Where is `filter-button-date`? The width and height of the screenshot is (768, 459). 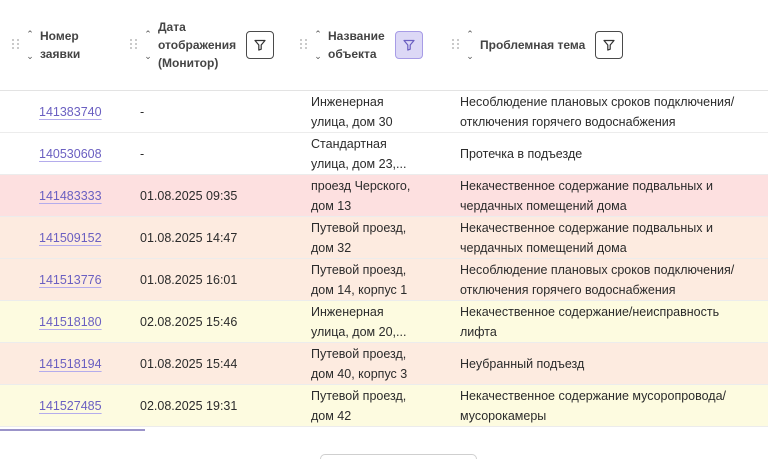 filter-button-date is located at coordinates (260, 45).